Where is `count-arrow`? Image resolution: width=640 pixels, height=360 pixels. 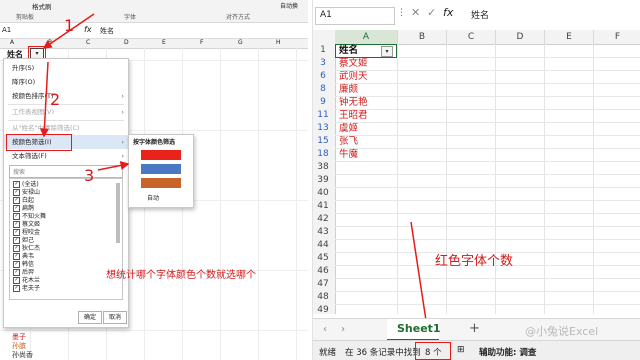 count-arrow is located at coordinates (421, 281).